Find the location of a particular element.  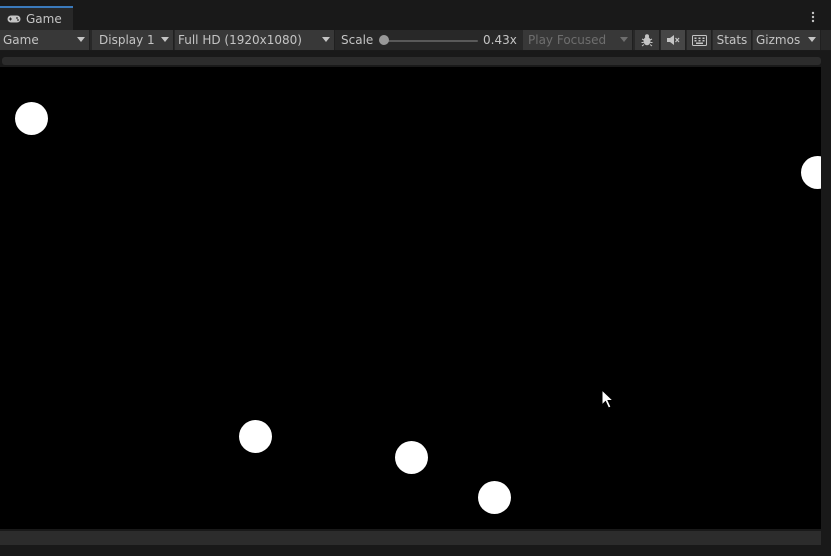

scale-value: 0.43x is located at coordinates (500, 40).